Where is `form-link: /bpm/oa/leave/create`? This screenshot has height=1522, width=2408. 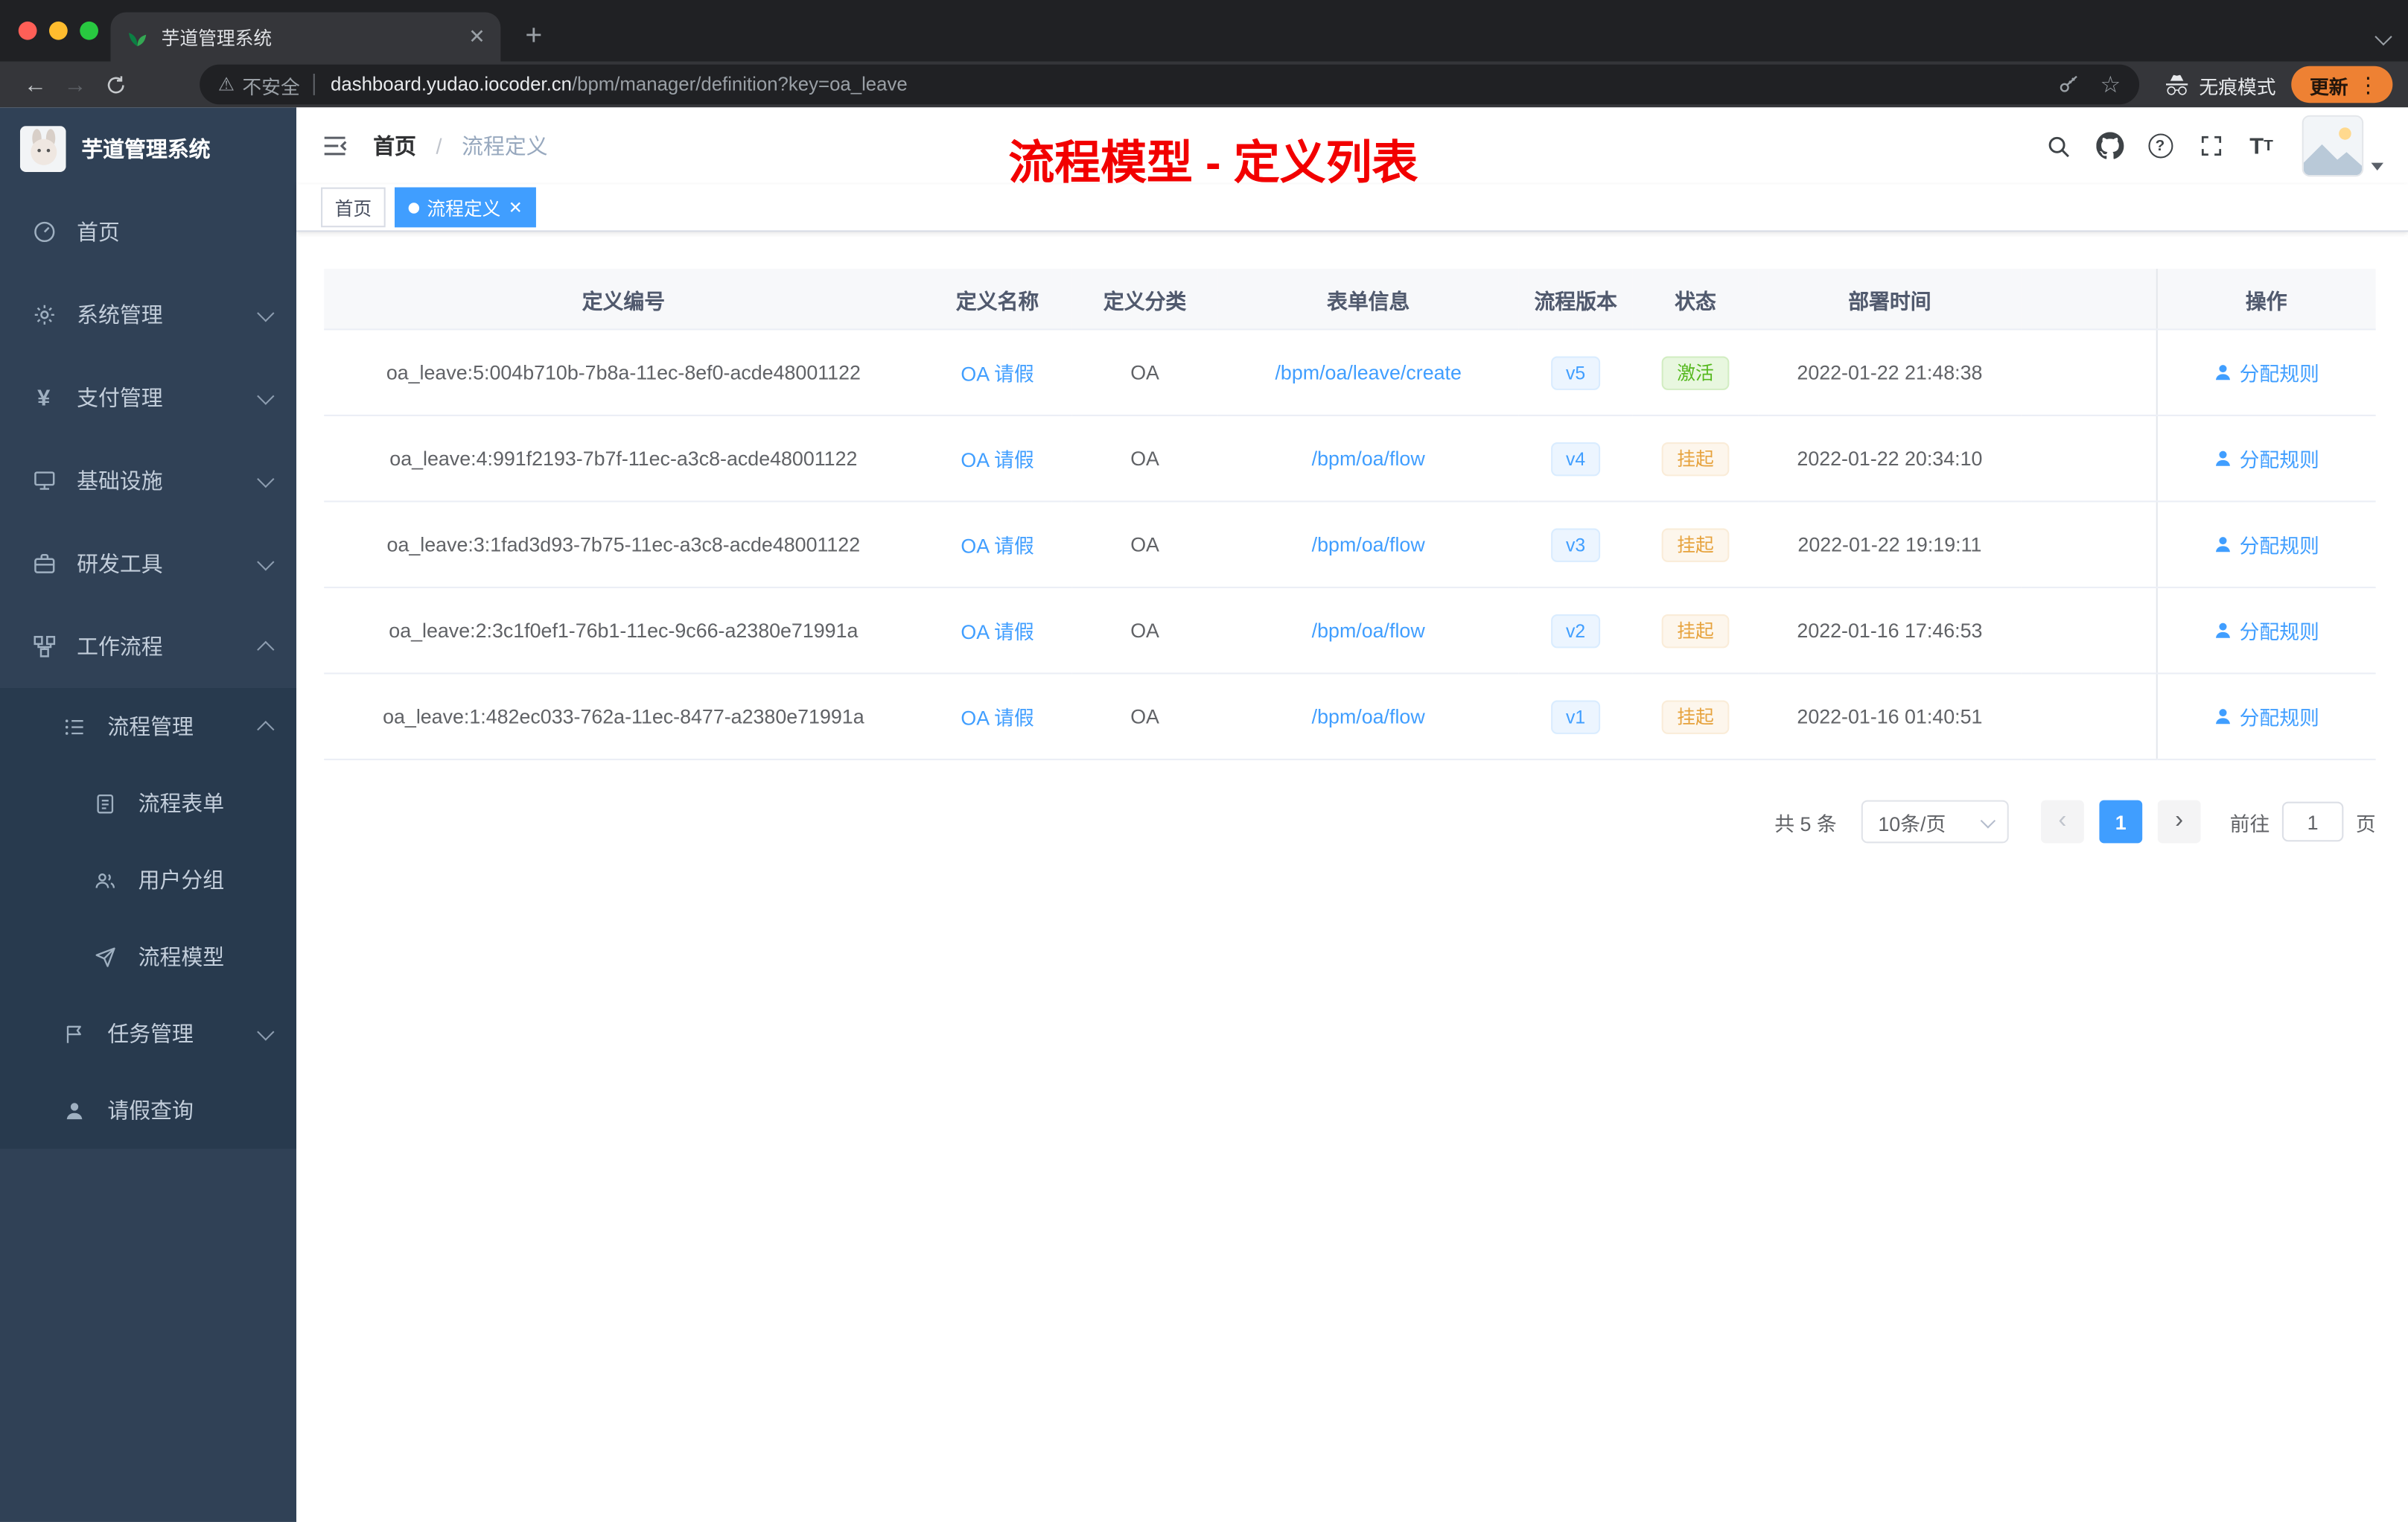
form-link: /bpm/oa/leave/create is located at coordinates (1368, 372).